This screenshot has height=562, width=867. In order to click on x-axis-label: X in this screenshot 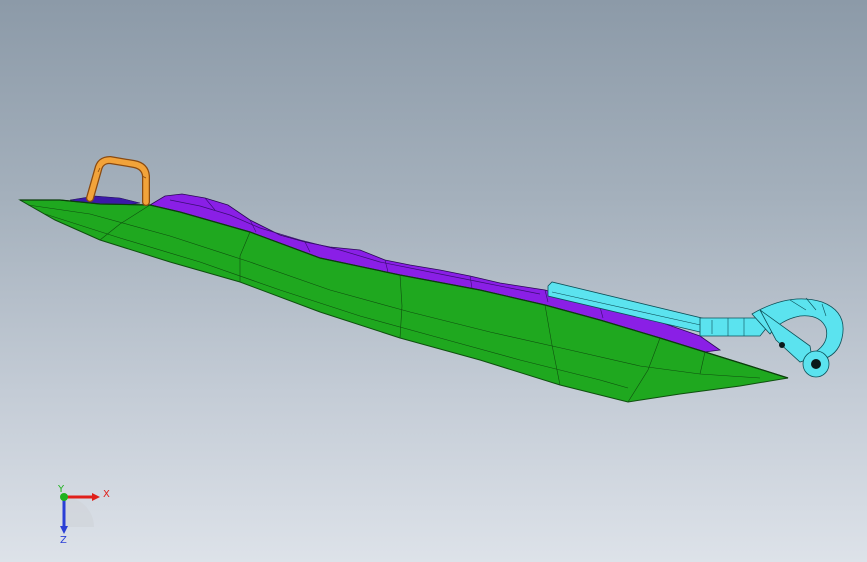, I will do `click(106, 494)`.